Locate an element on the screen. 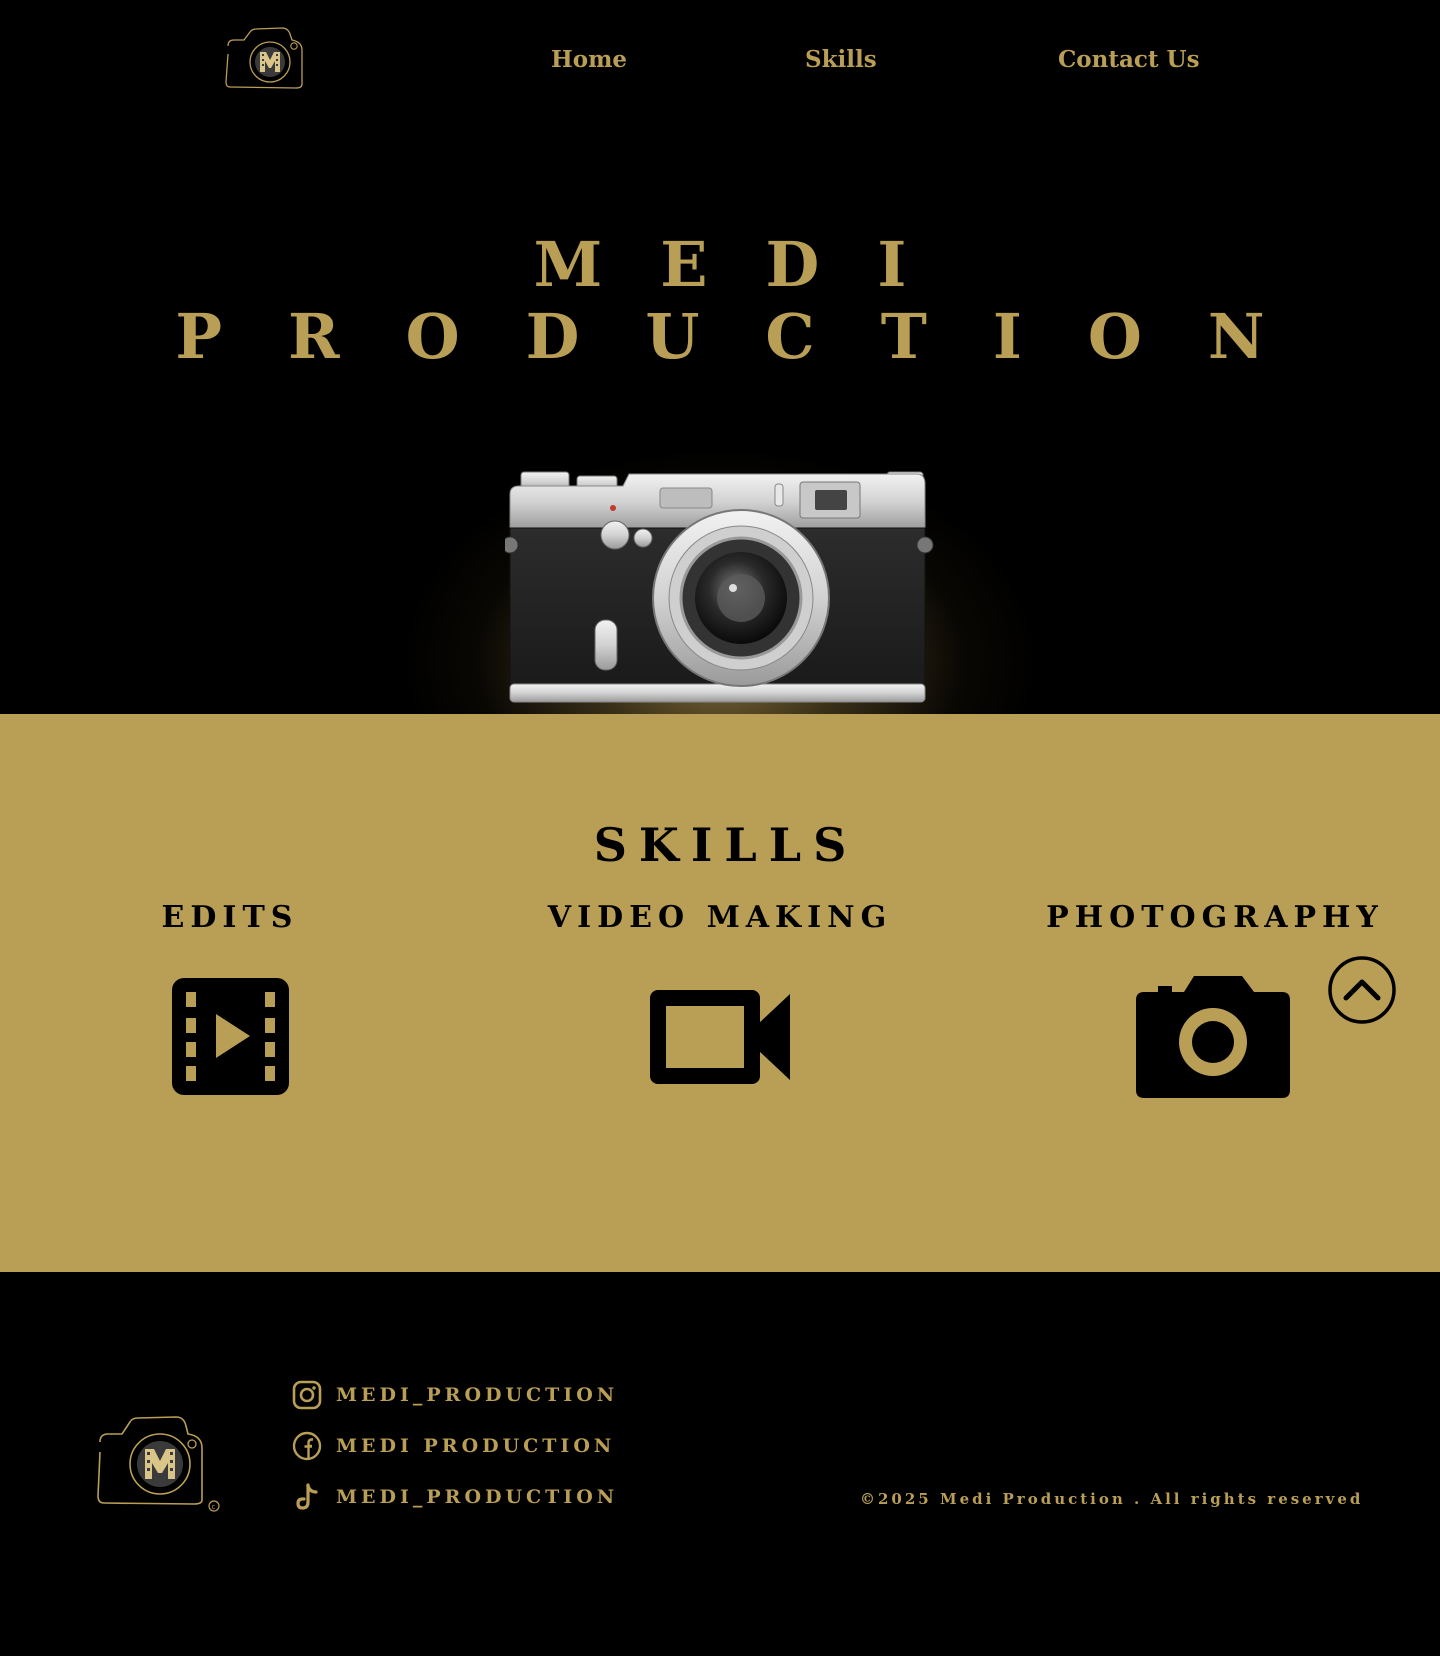 This screenshot has width=1440, height=1656. tiktok-link: MEDI_PRODUCTION is located at coordinates (455, 1497).